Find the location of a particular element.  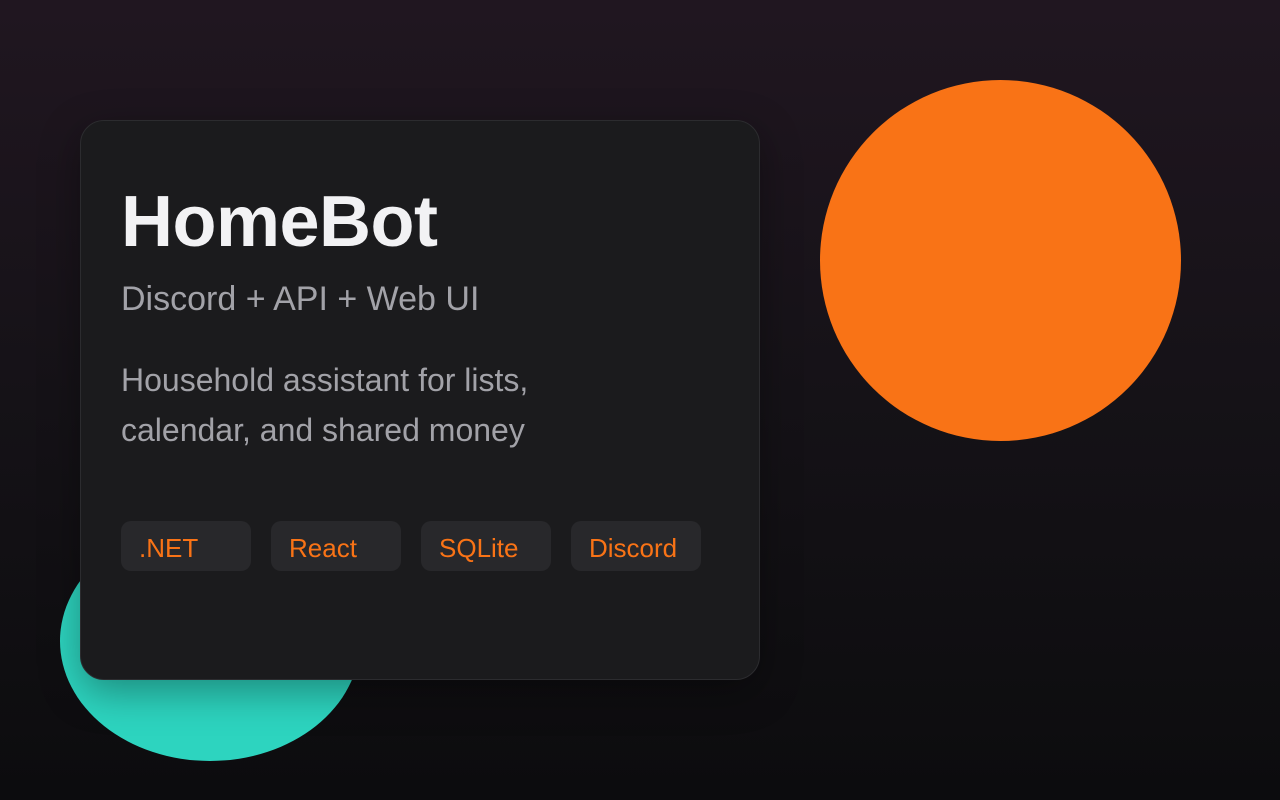

tech-tag-list: .NET React SQLite Discord is located at coordinates (411, 546).